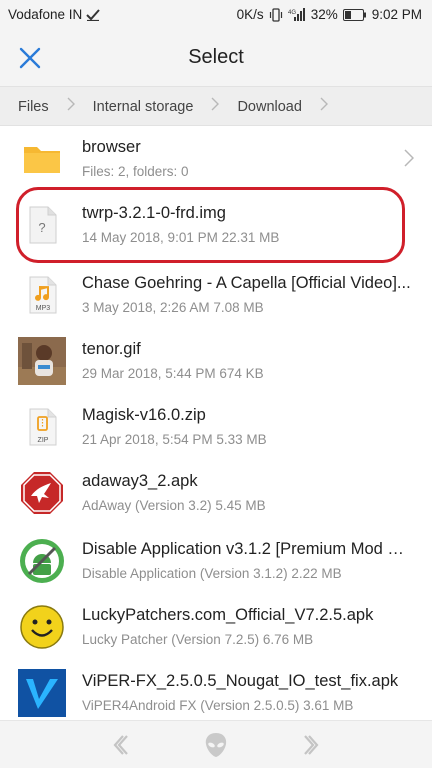 Image resolution: width=432 pixels, height=768 pixels. I want to click on breadcrumb: Files Internal storage Download, so click(216, 106).